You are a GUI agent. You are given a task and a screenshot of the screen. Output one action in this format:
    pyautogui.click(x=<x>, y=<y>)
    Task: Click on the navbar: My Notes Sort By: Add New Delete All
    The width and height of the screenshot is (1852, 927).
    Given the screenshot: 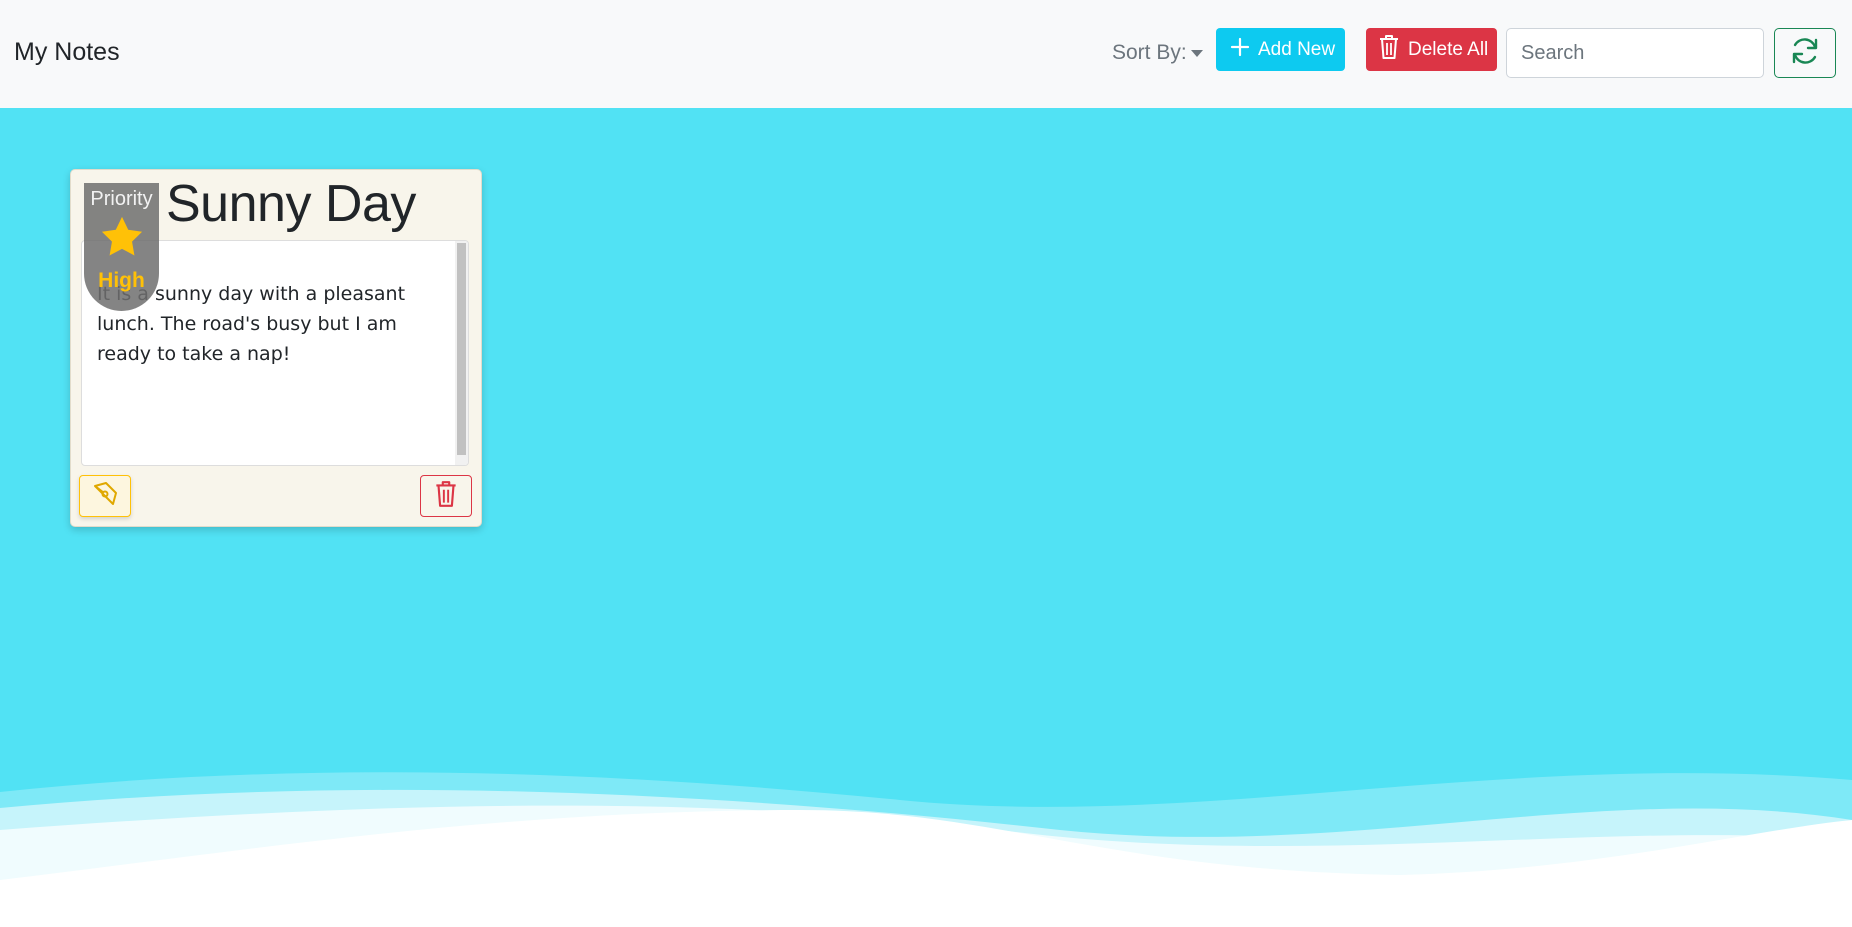 What is the action you would take?
    pyautogui.click(x=926, y=54)
    